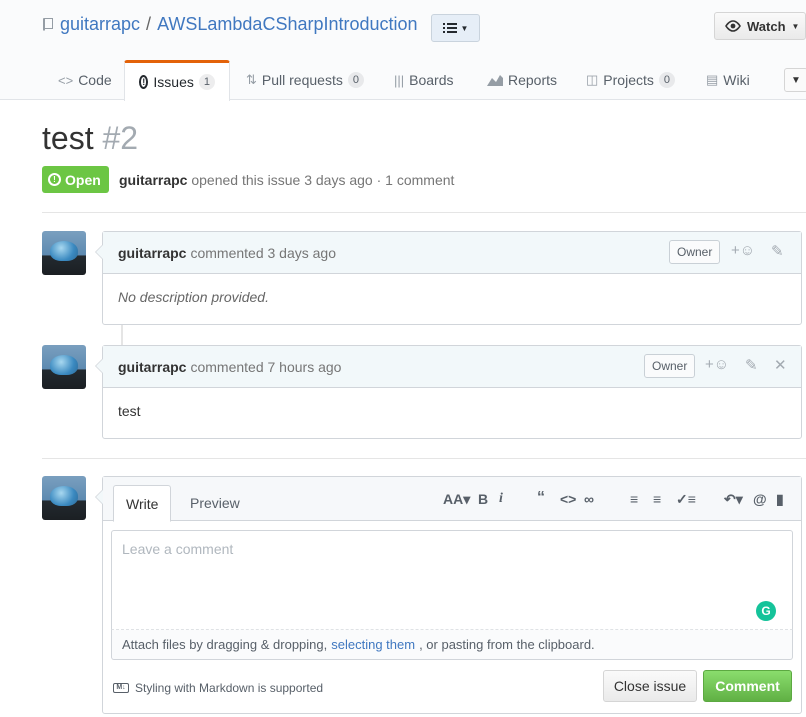 The height and width of the screenshot is (717, 806). Describe the element at coordinates (215, 503) in the screenshot. I see `tab-preview: Preview` at that location.